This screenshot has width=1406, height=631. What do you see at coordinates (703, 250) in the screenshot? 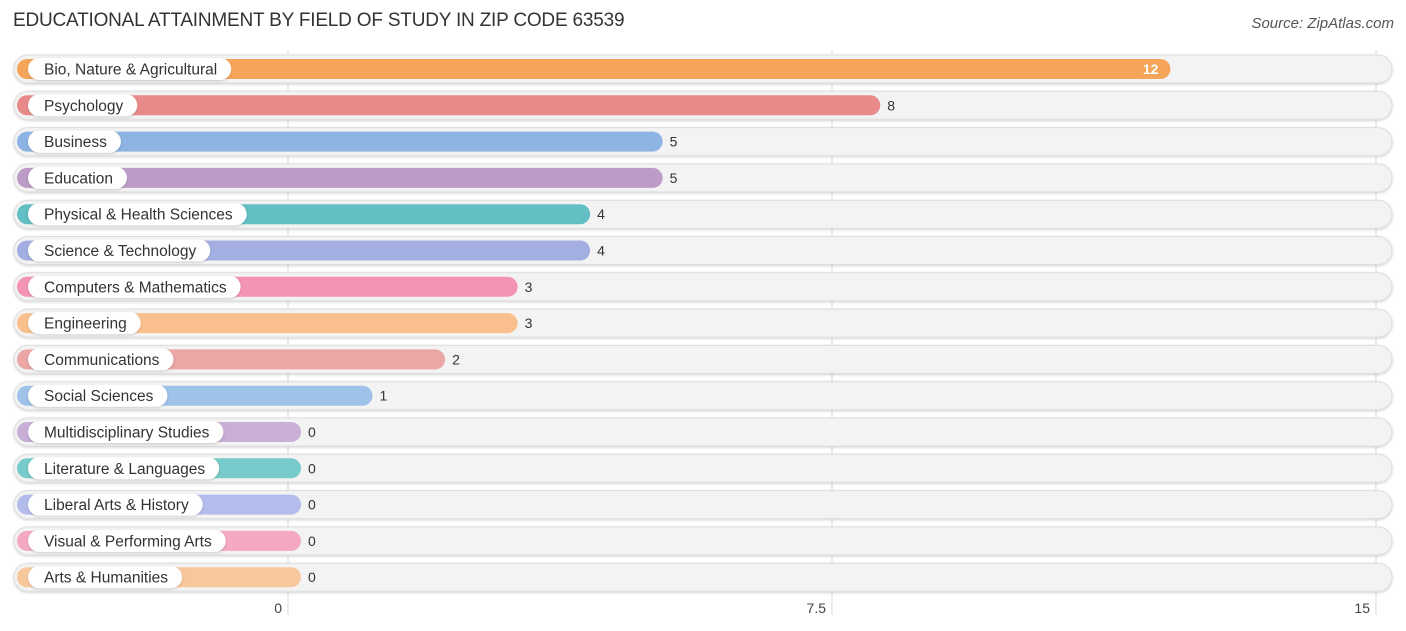
I see `bar-row: Science & Technology 4` at bounding box center [703, 250].